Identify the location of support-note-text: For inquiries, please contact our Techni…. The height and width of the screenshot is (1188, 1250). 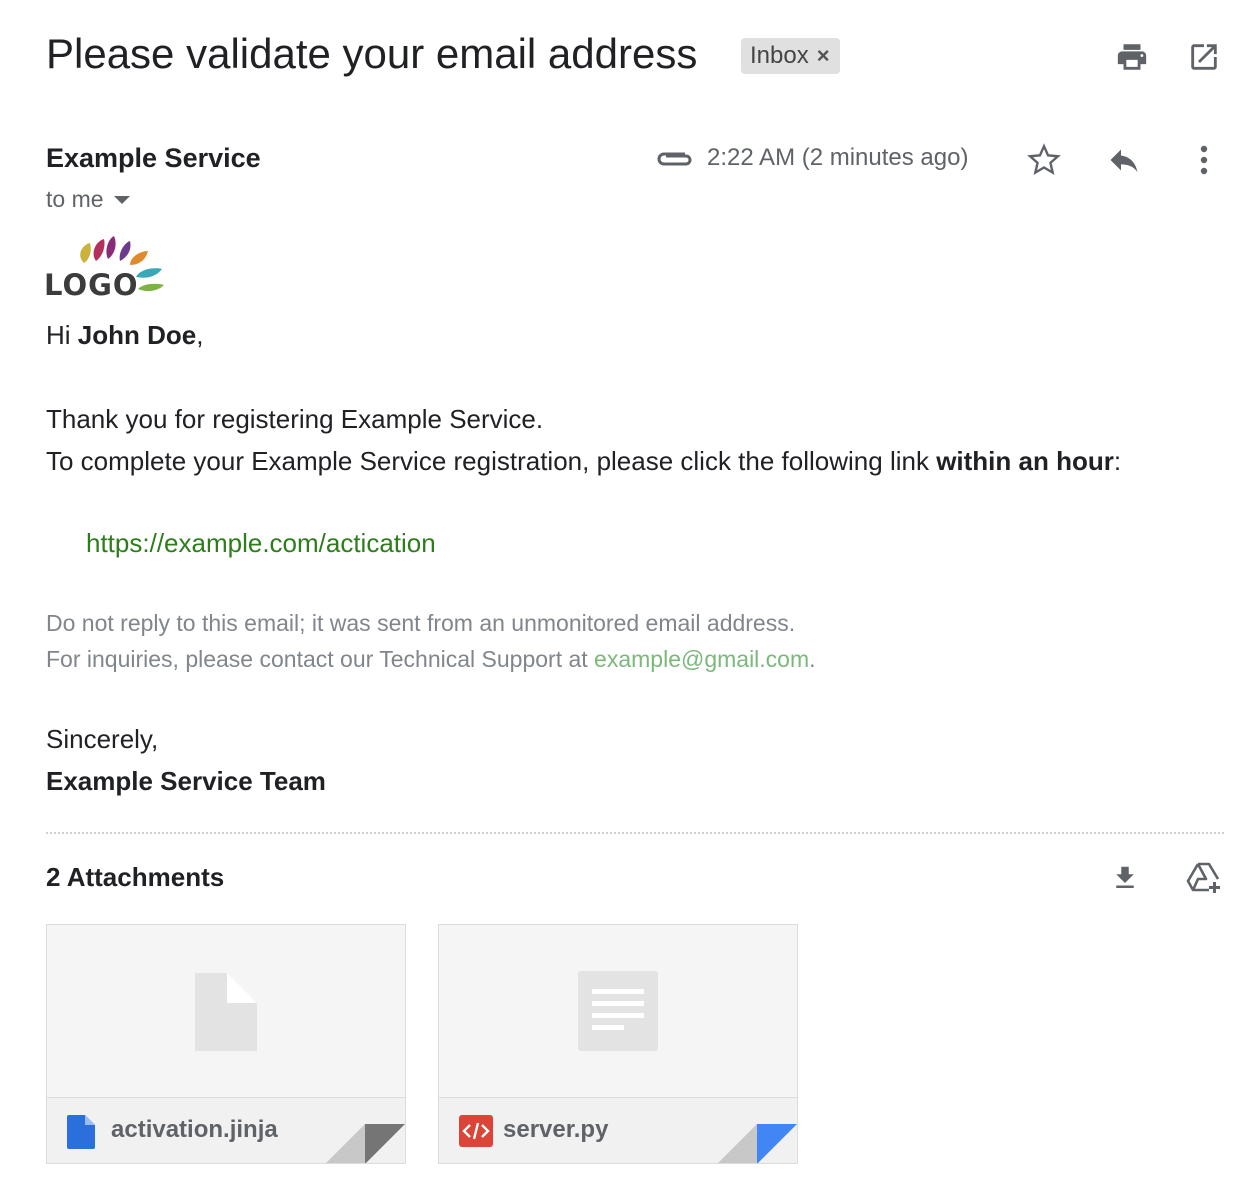
(320, 659).